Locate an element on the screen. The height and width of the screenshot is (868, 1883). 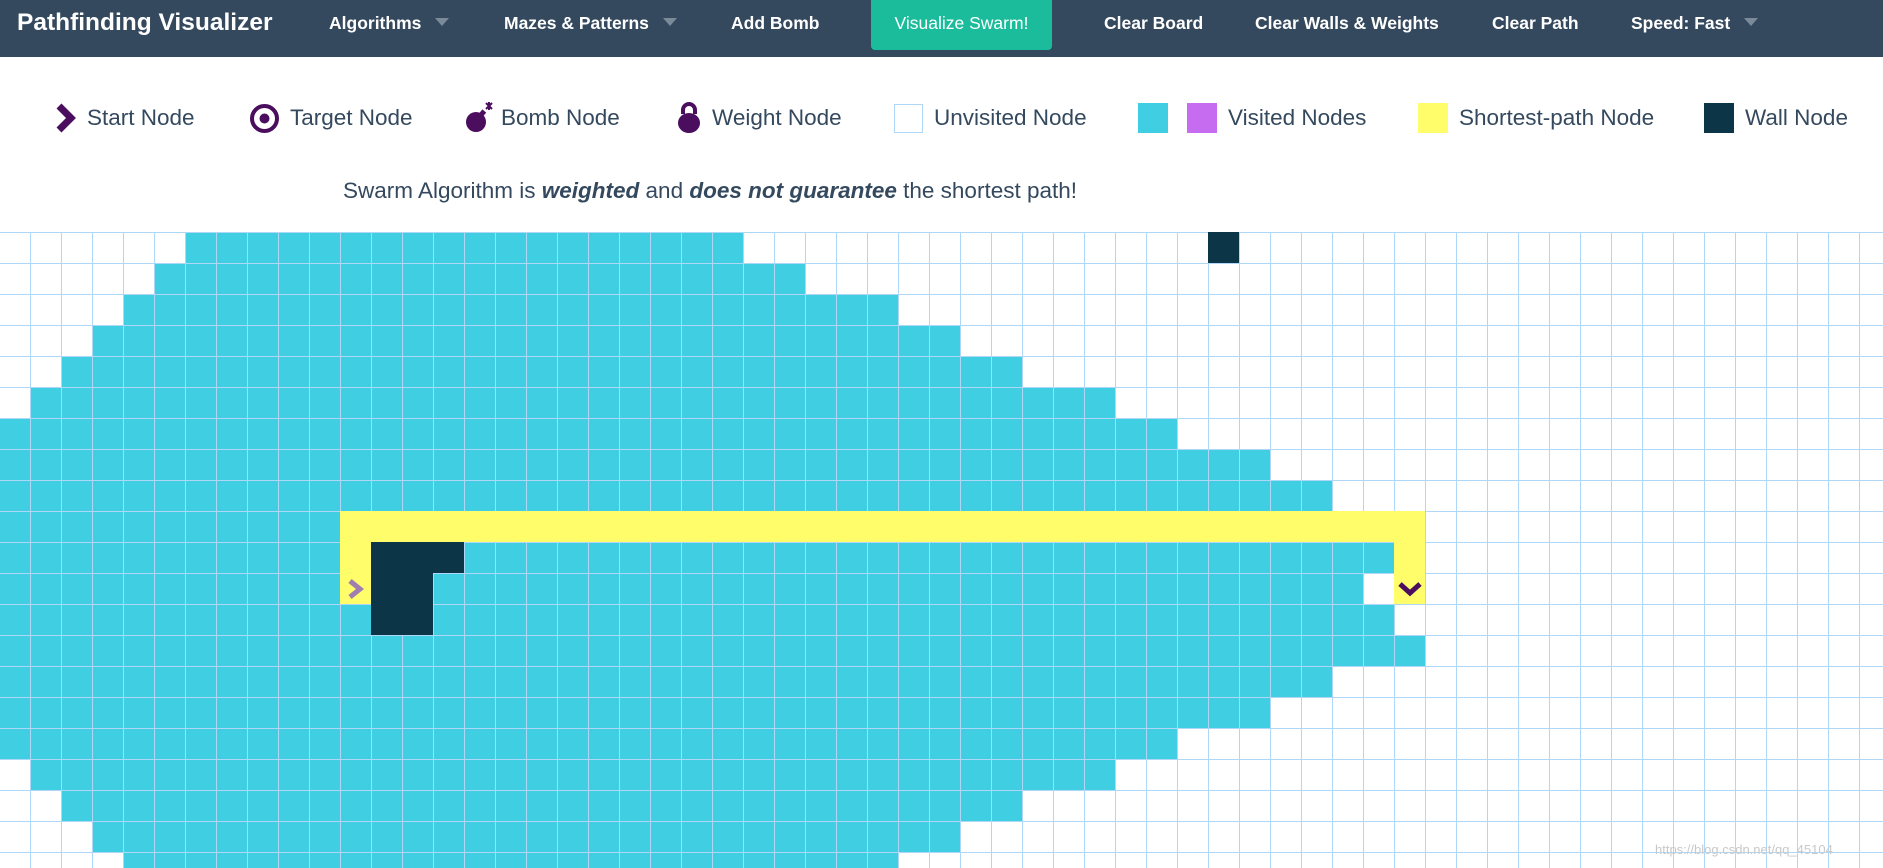
algorithms-dropdown: Algorithms is located at coordinates (389, 28).